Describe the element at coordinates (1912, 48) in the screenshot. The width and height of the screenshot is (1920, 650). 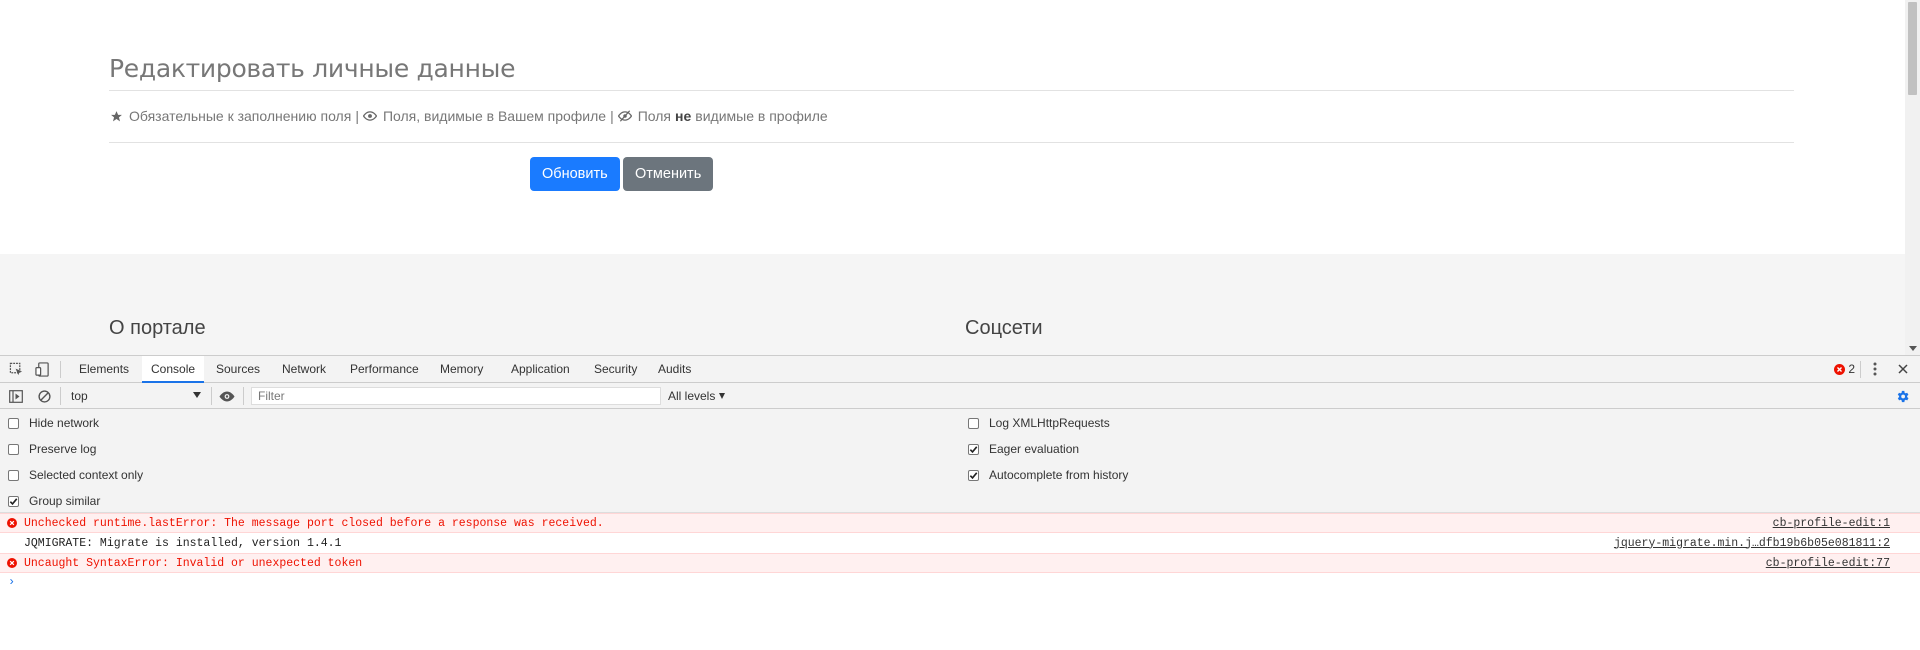
I see `scrollbar-thumb` at that location.